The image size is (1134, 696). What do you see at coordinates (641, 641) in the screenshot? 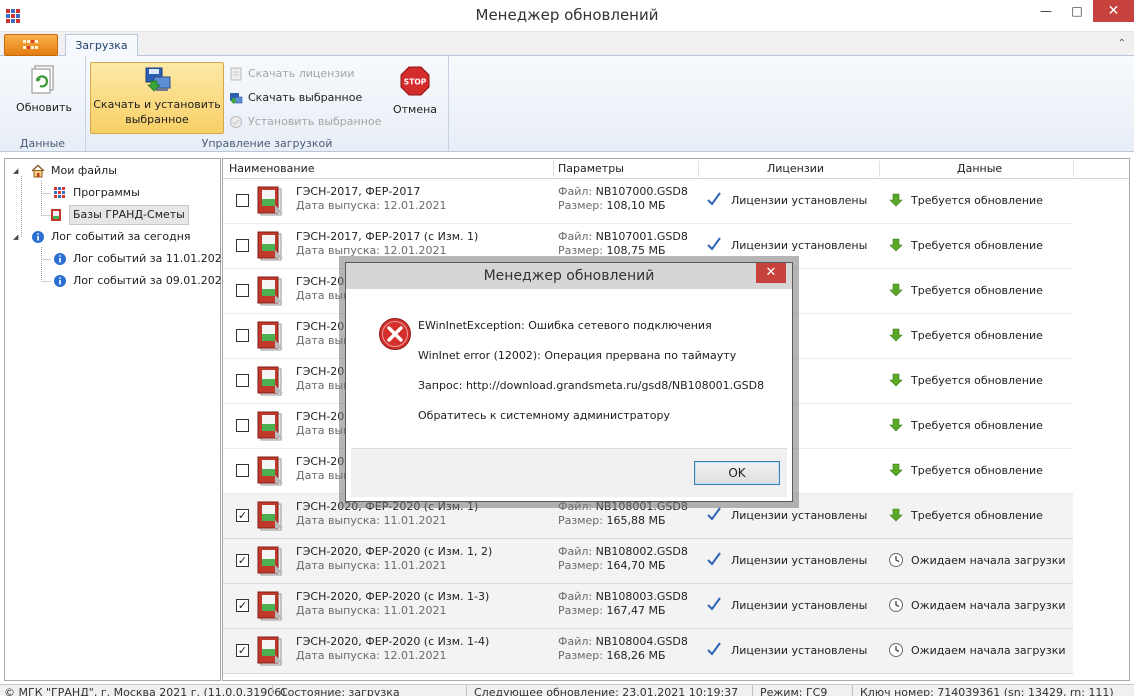
I see `row-file-value: NB108004.GSD8` at bounding box center [641, 641].